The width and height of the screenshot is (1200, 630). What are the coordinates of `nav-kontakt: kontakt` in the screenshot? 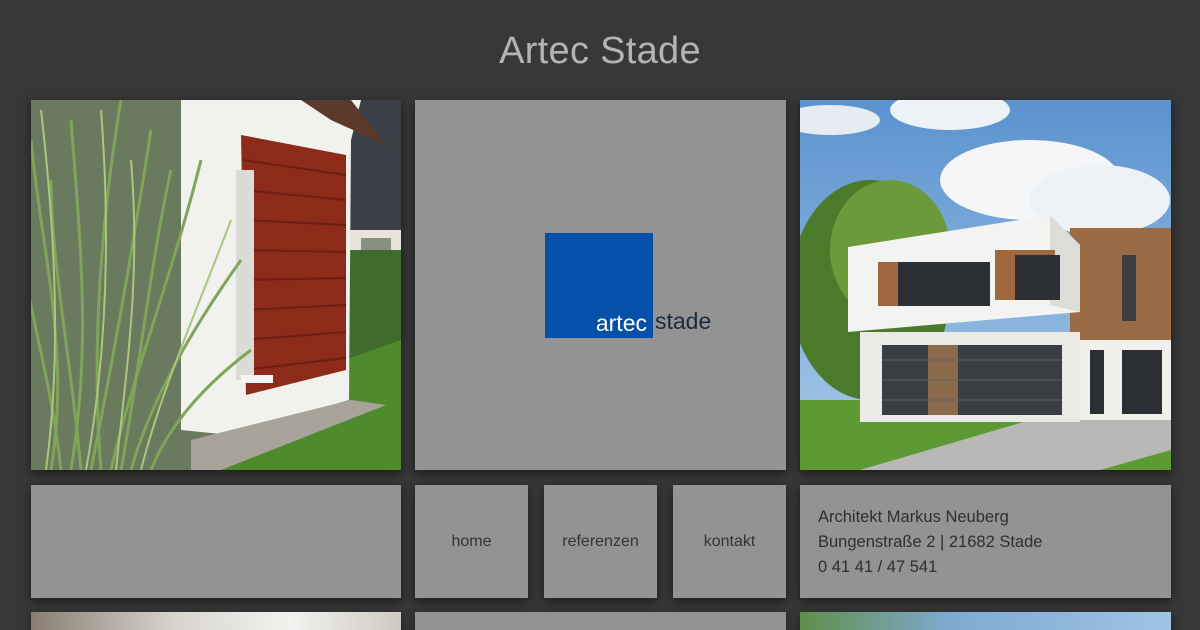 It's located at (729, 541).